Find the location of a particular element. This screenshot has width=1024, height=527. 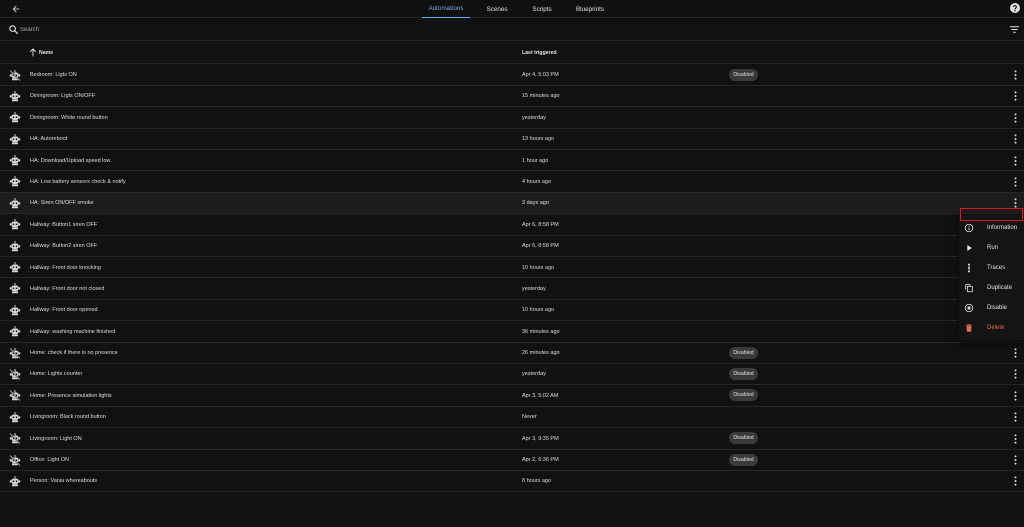

table-row: HA: Download/Upload speed low. 1 hour ago is located at coordinates (512, 161).